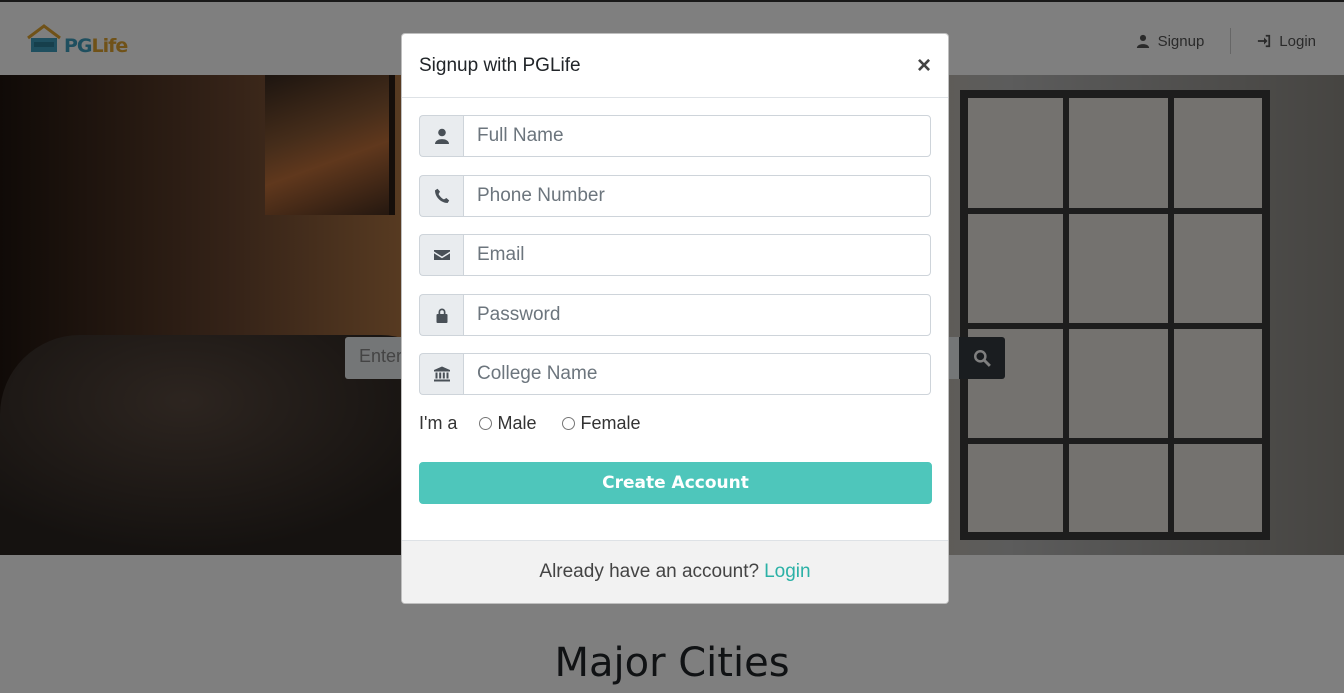  Describe the element at coordinates (697, 255) in the screenshot. I see `email-input` at that location.